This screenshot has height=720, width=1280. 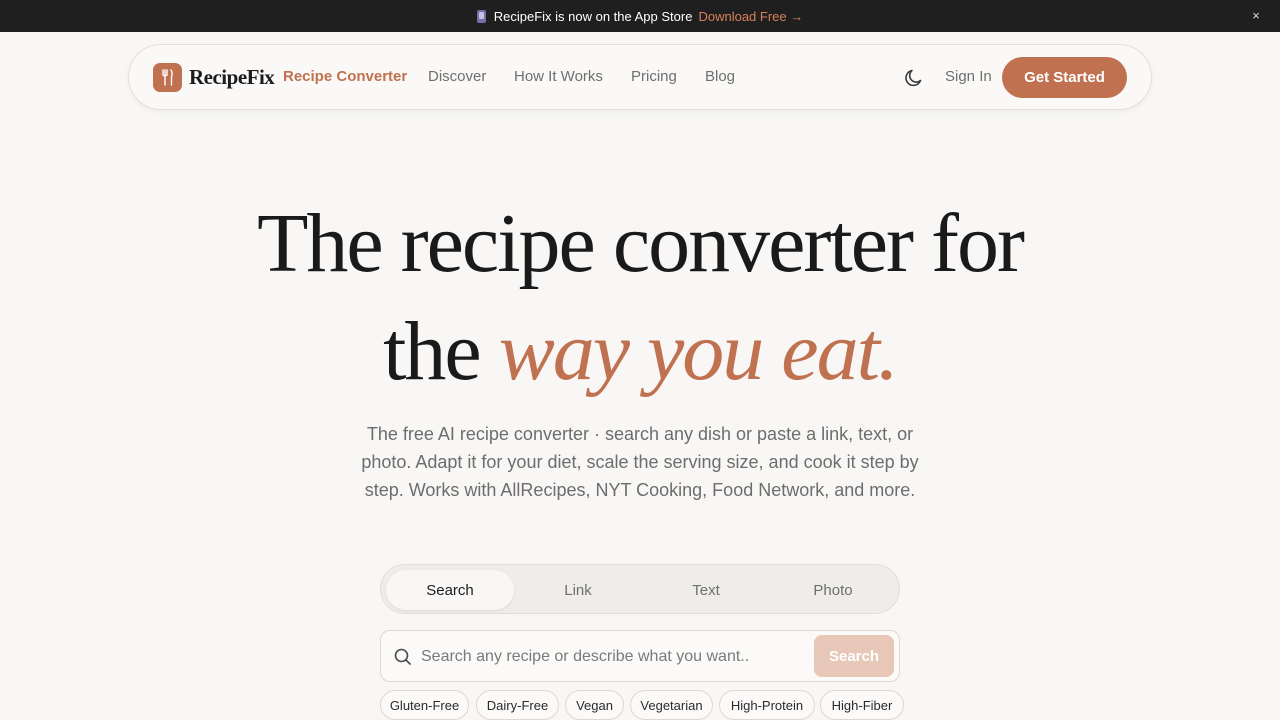 I want to click on tab-search: Search, so click(x=450, y=590).